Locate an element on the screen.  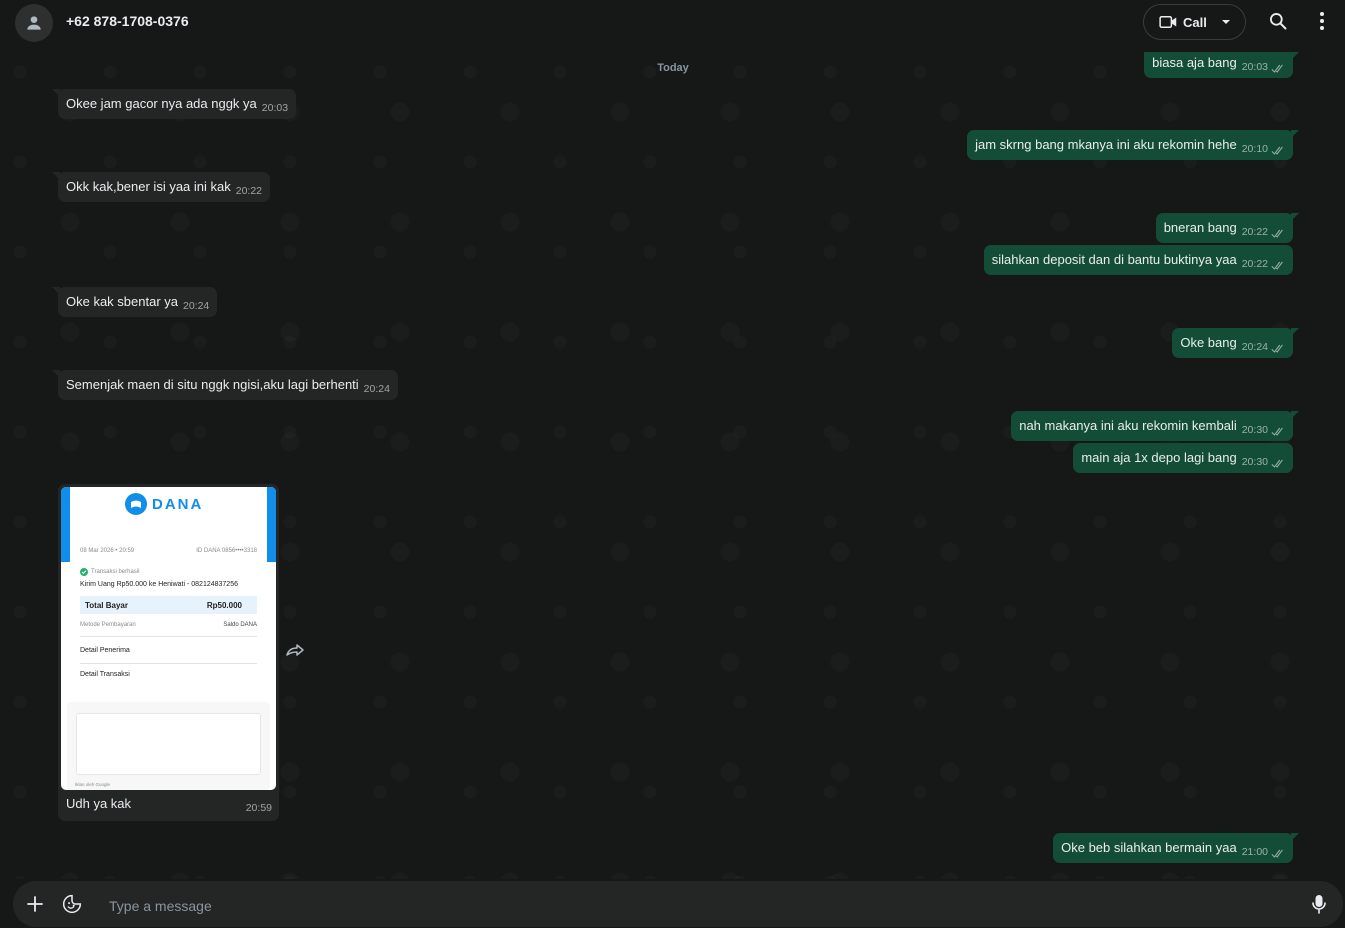
call-label: Call is located at coordinates (1195, 22).